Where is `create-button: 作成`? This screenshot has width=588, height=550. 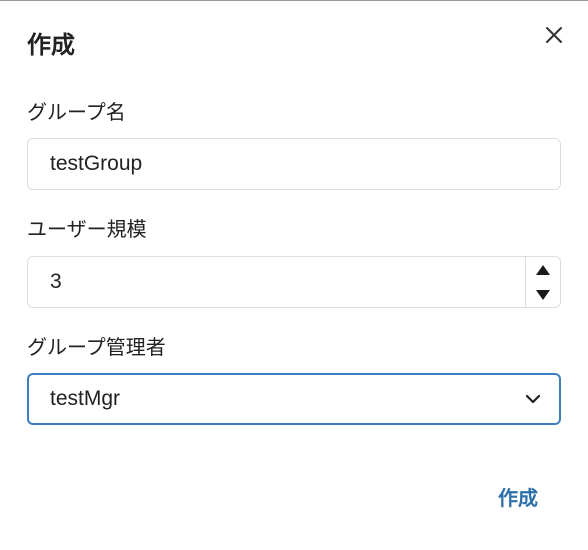
create-button: 作成 is located at coordinates (518, 496).